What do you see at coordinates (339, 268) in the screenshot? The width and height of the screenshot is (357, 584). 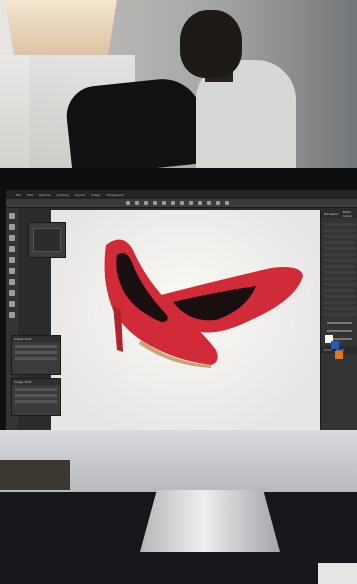 I see `histogram-area` at bounding box center [339, 268].